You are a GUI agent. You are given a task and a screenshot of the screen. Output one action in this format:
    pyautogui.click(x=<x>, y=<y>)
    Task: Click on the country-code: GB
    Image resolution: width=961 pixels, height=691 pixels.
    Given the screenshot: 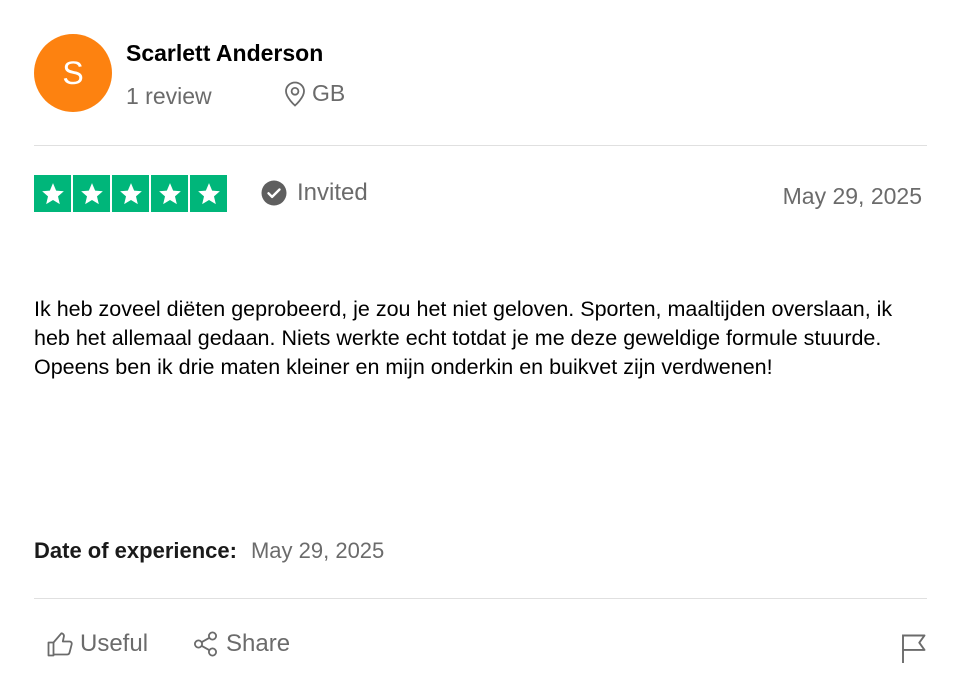 What is the action you would take?
    pyautogui.click(x=329, y=93)
    